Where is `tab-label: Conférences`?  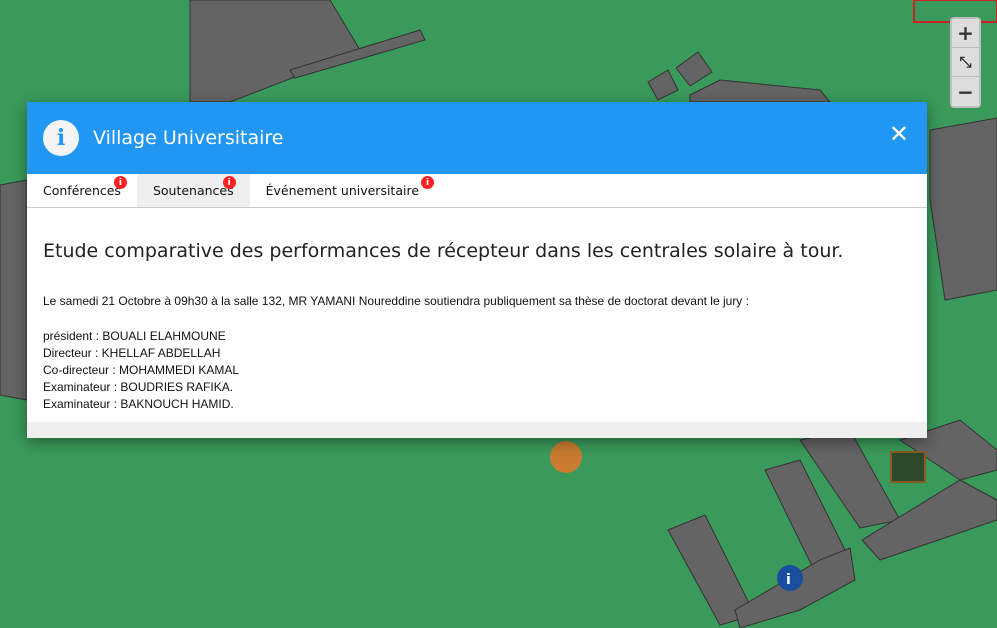
tab-label: Conférences is located at coordinates (82, 190).